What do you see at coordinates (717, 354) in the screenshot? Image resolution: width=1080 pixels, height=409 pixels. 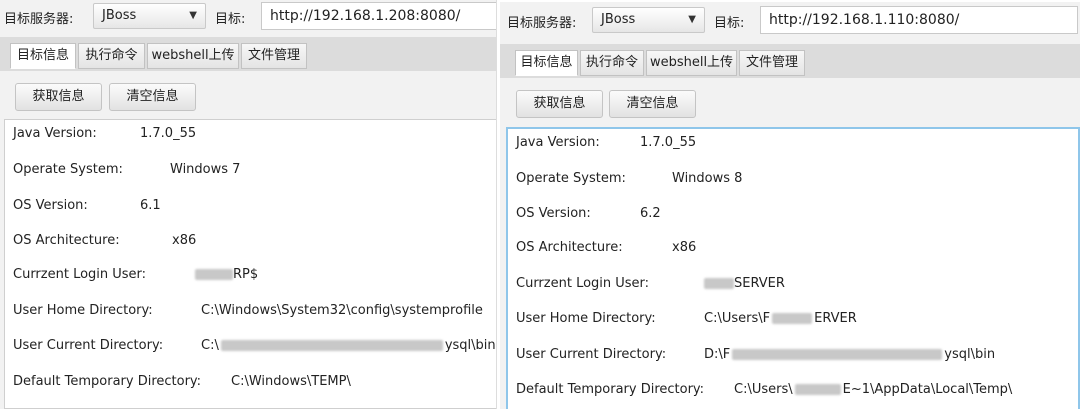 I see `user-current-prefix: D:\F` at bounding box center [717, 354].